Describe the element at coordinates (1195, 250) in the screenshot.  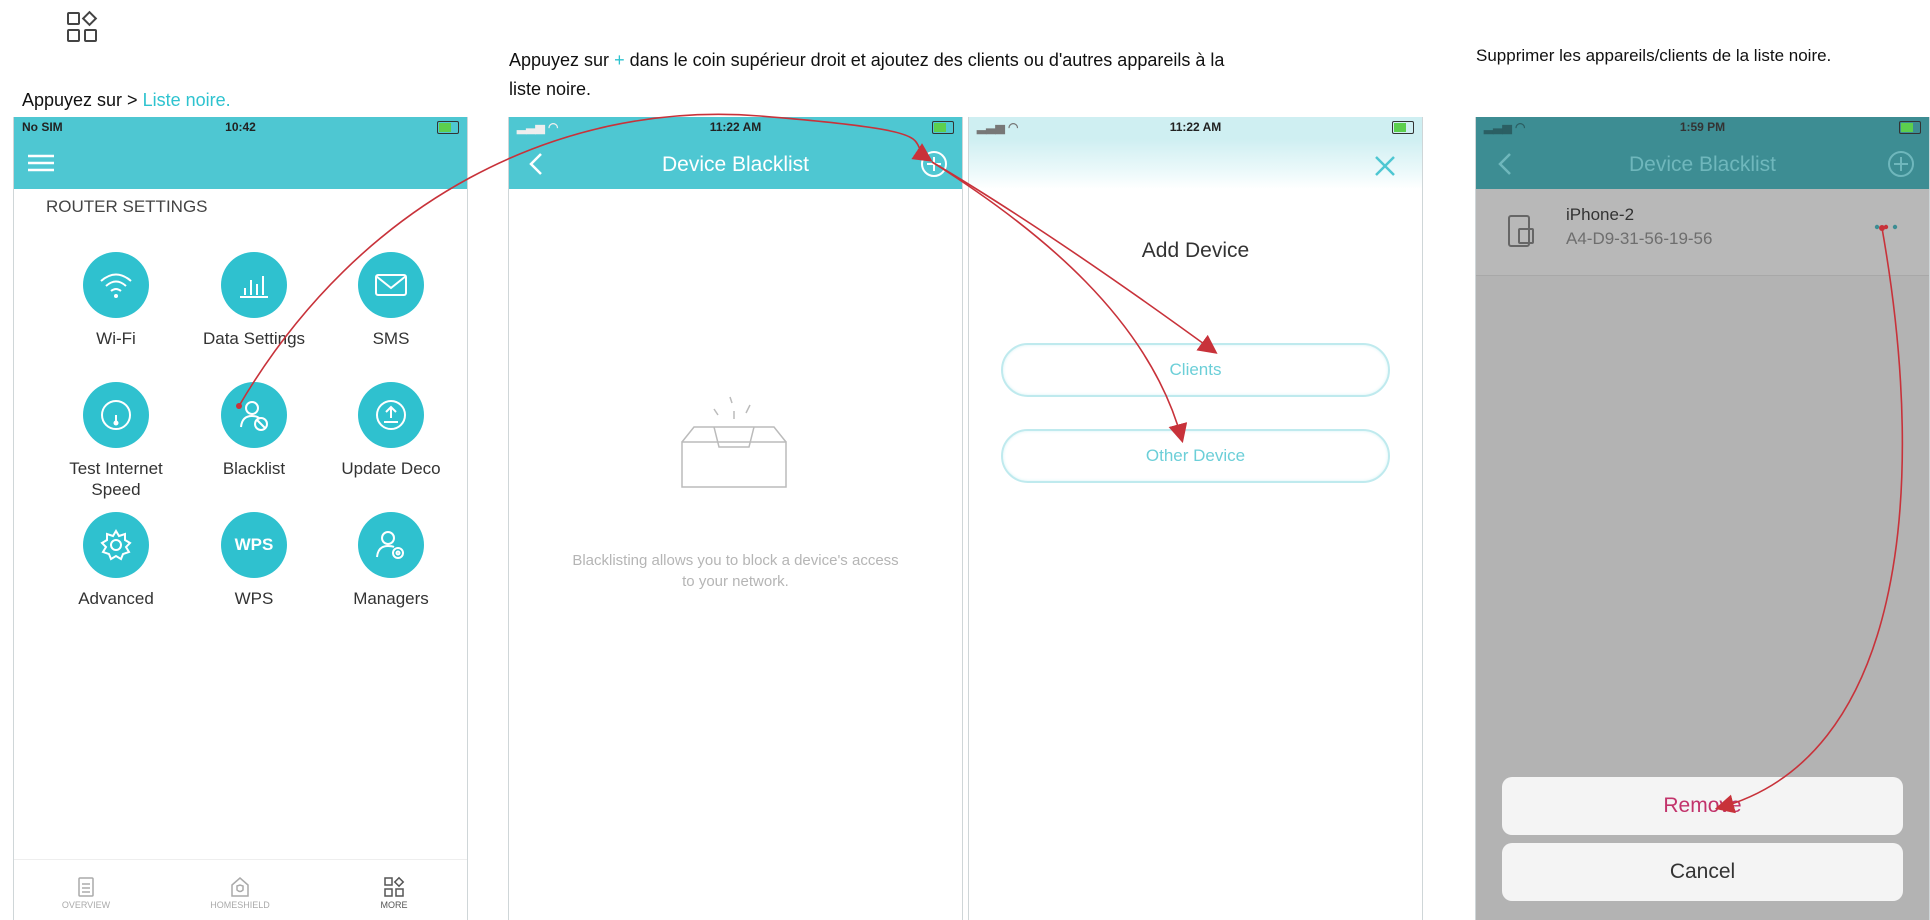
I see `dialog-title: Add Device` at that location.